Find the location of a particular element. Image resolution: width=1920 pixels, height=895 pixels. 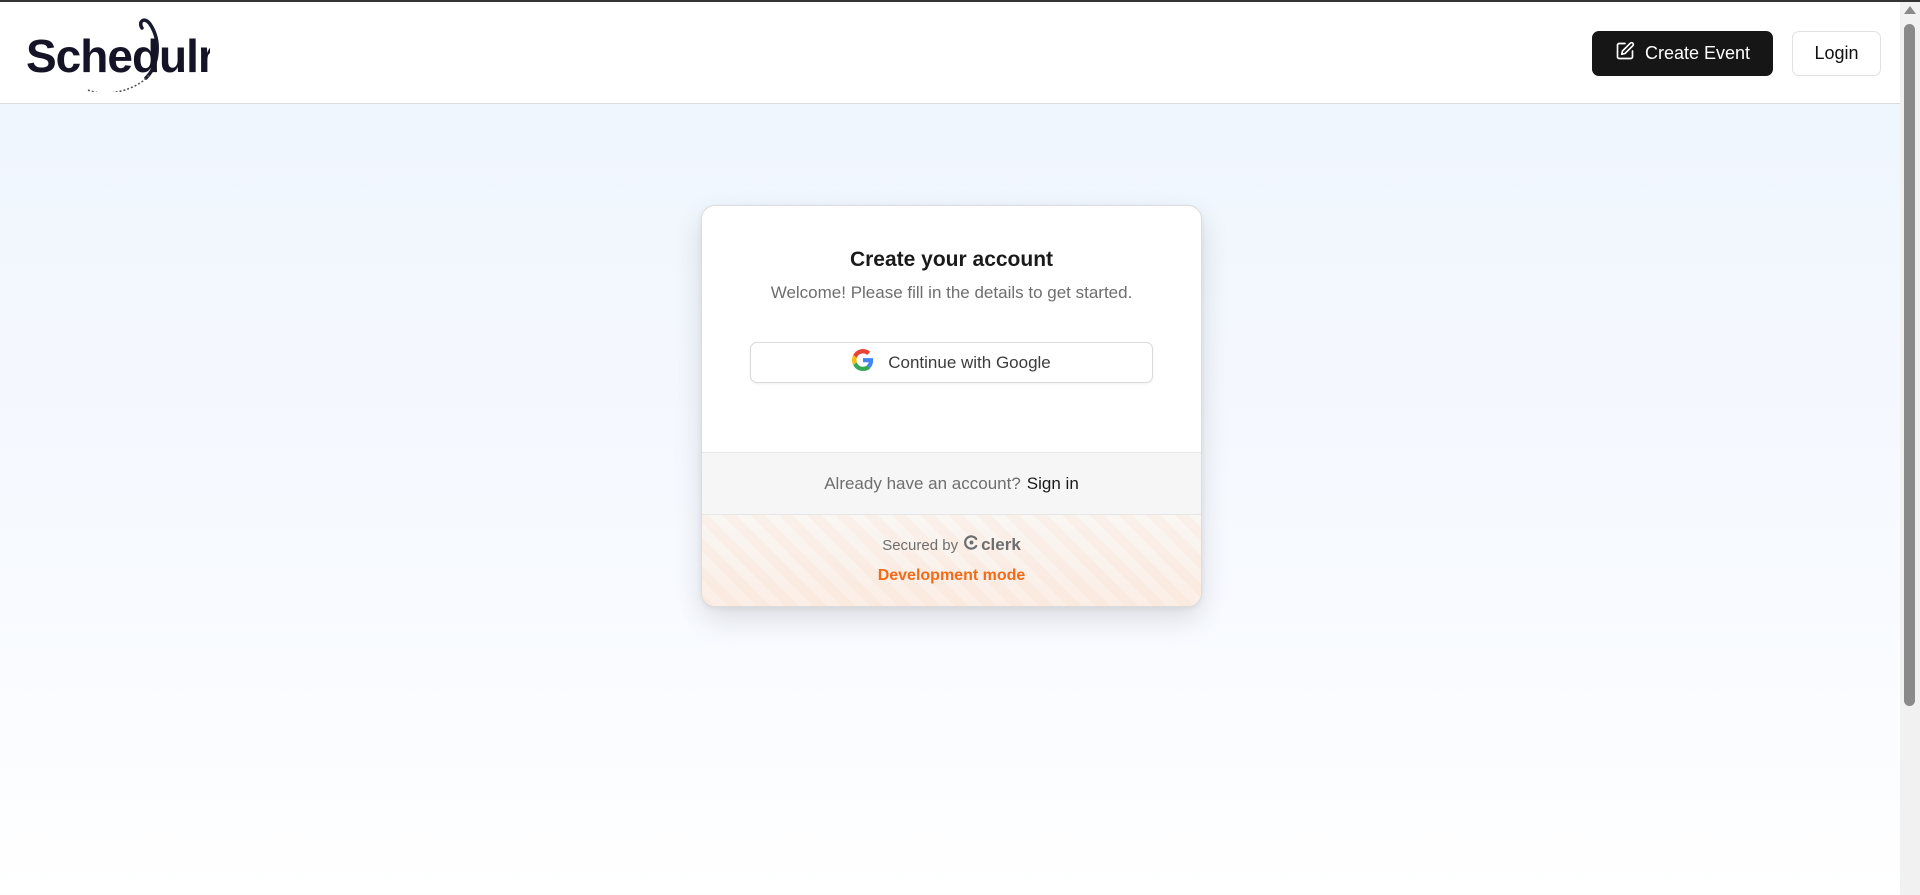

sign-in-link: Sign in is located at coordinates (1053, 484).